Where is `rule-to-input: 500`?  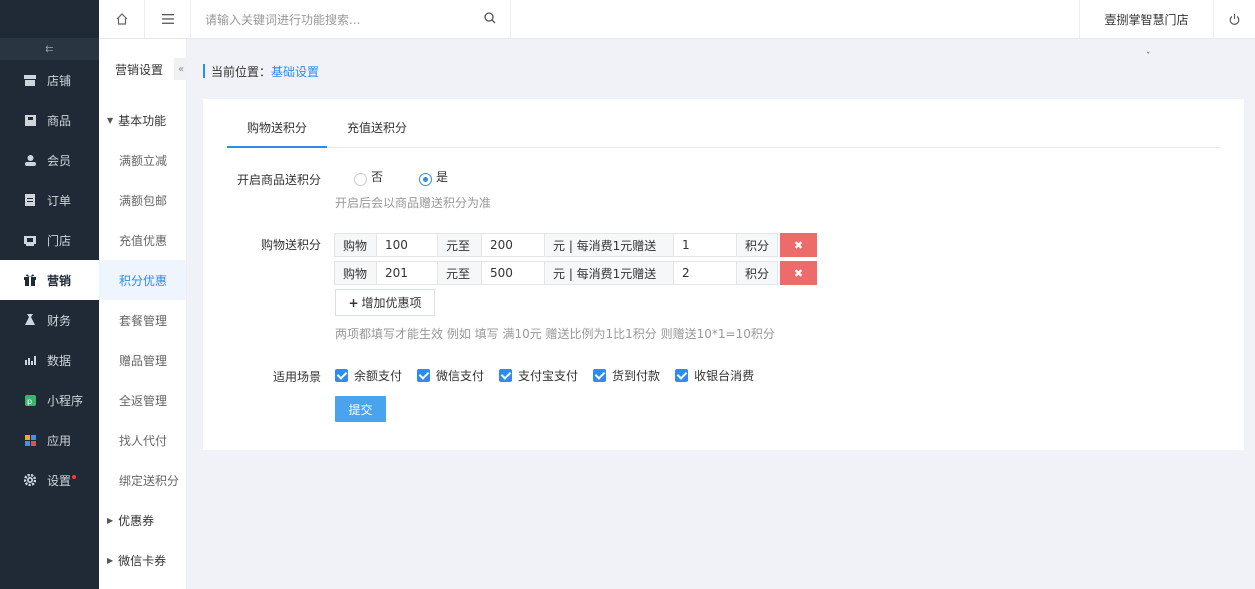
rule-to-input: 500 is located at coordinates (513, 273).